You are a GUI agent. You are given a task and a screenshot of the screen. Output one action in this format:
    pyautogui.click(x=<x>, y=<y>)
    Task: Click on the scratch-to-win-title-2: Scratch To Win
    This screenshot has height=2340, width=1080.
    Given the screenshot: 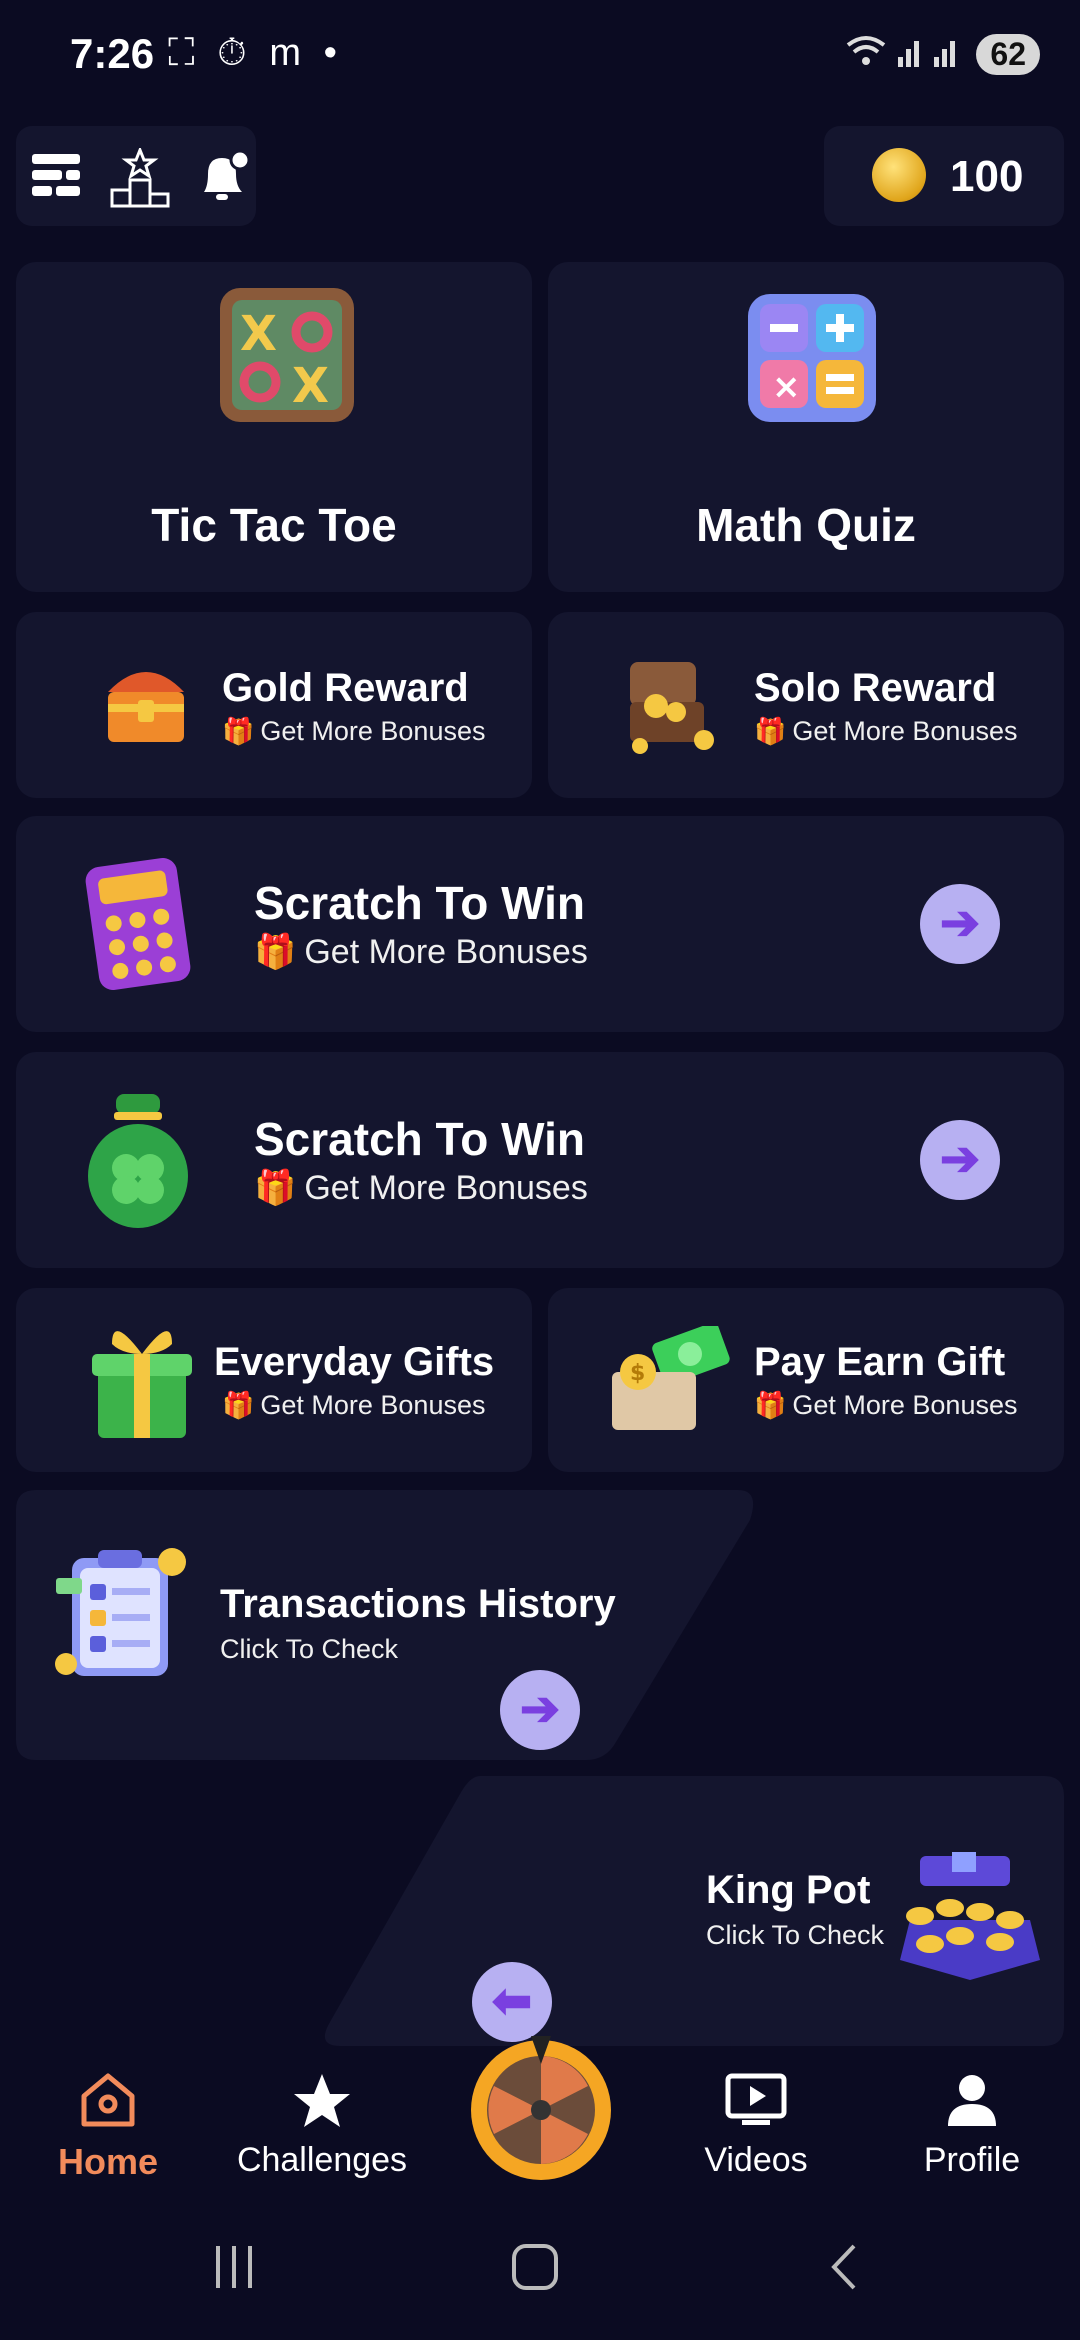 What is the action you would take?
    pyautogui.click(x=419, y=1139)
    